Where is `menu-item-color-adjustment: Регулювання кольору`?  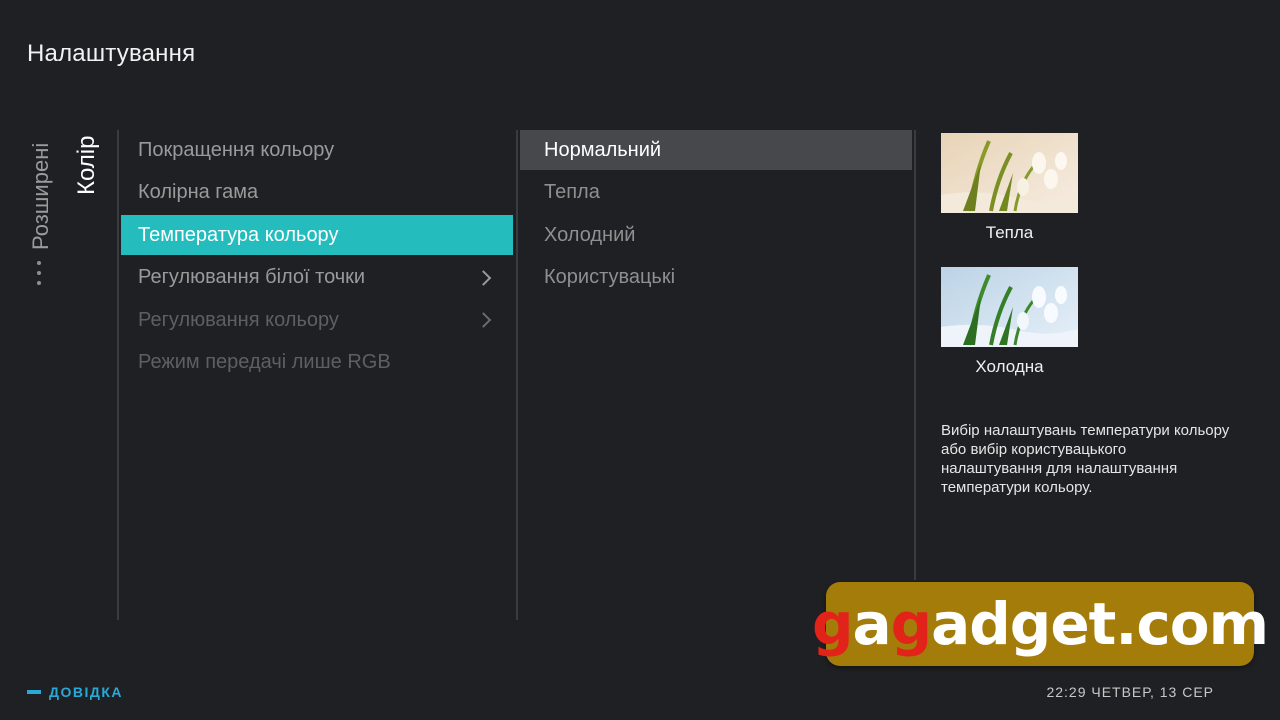
menu-item-color-adjustment: Регулювання кольору is located at coordinates (317, 320).